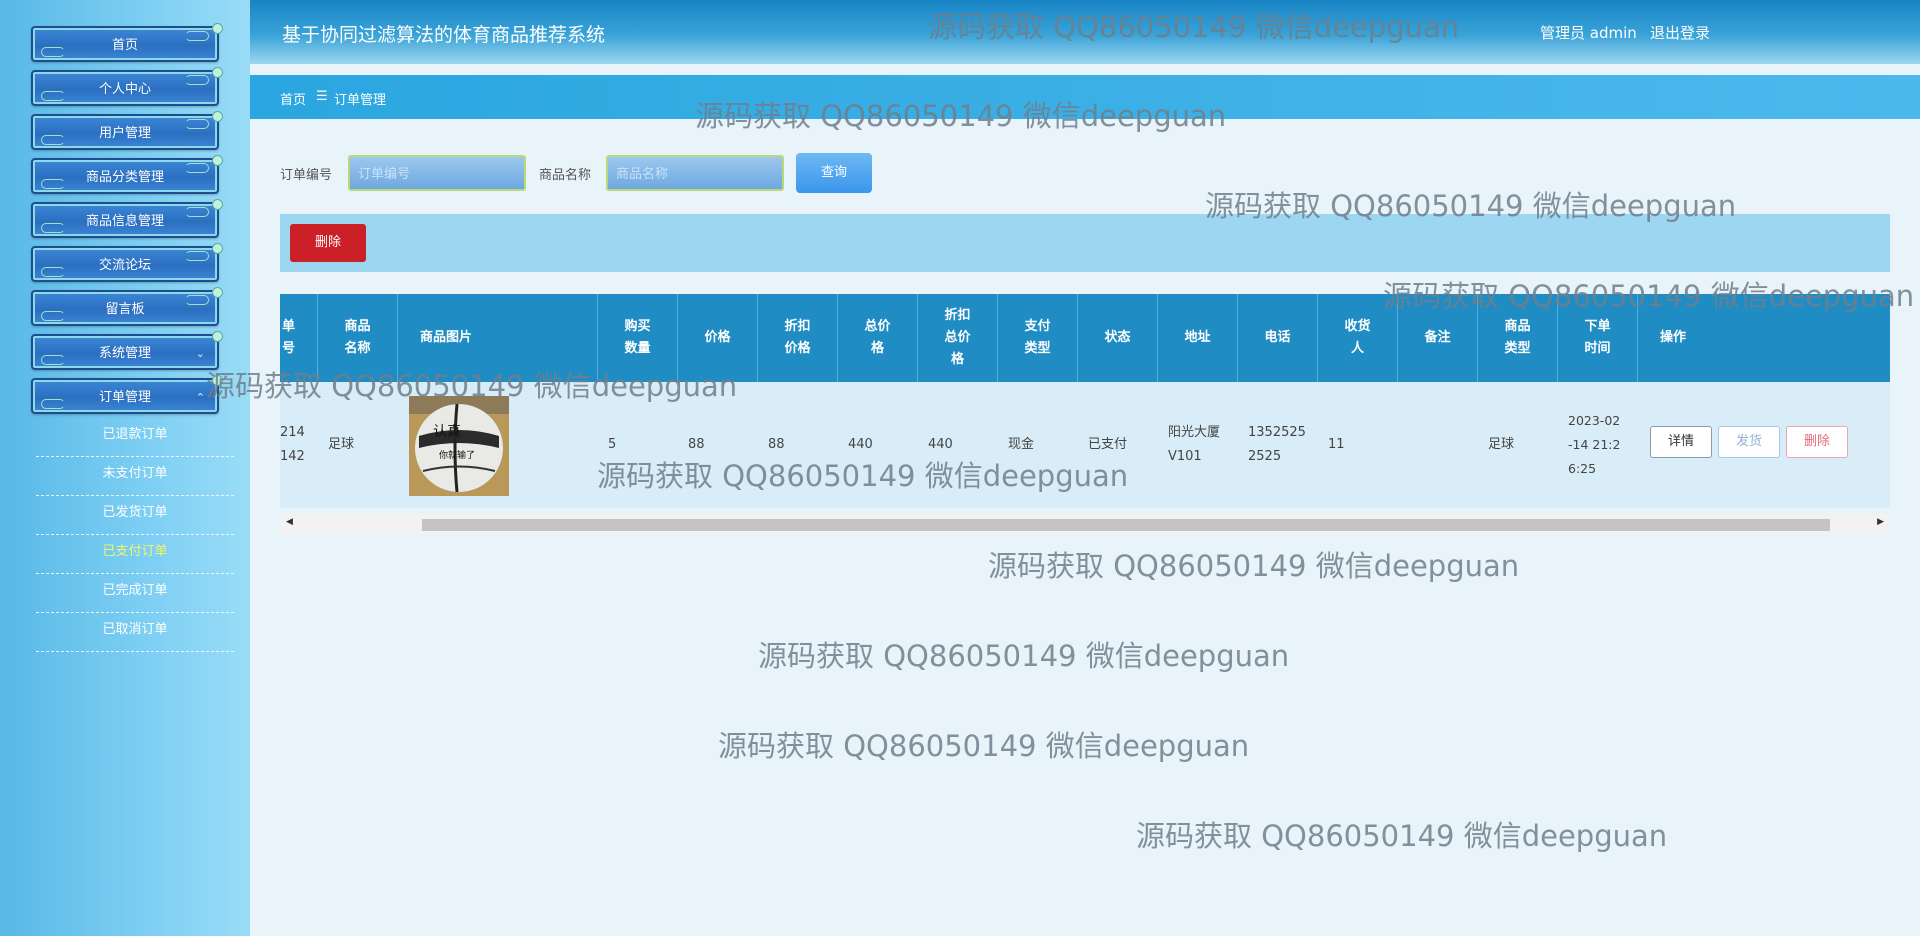 This screenshot has width=1920, height=936. I want to click on submenu-paid: 已支付订单, so click(135, 554).